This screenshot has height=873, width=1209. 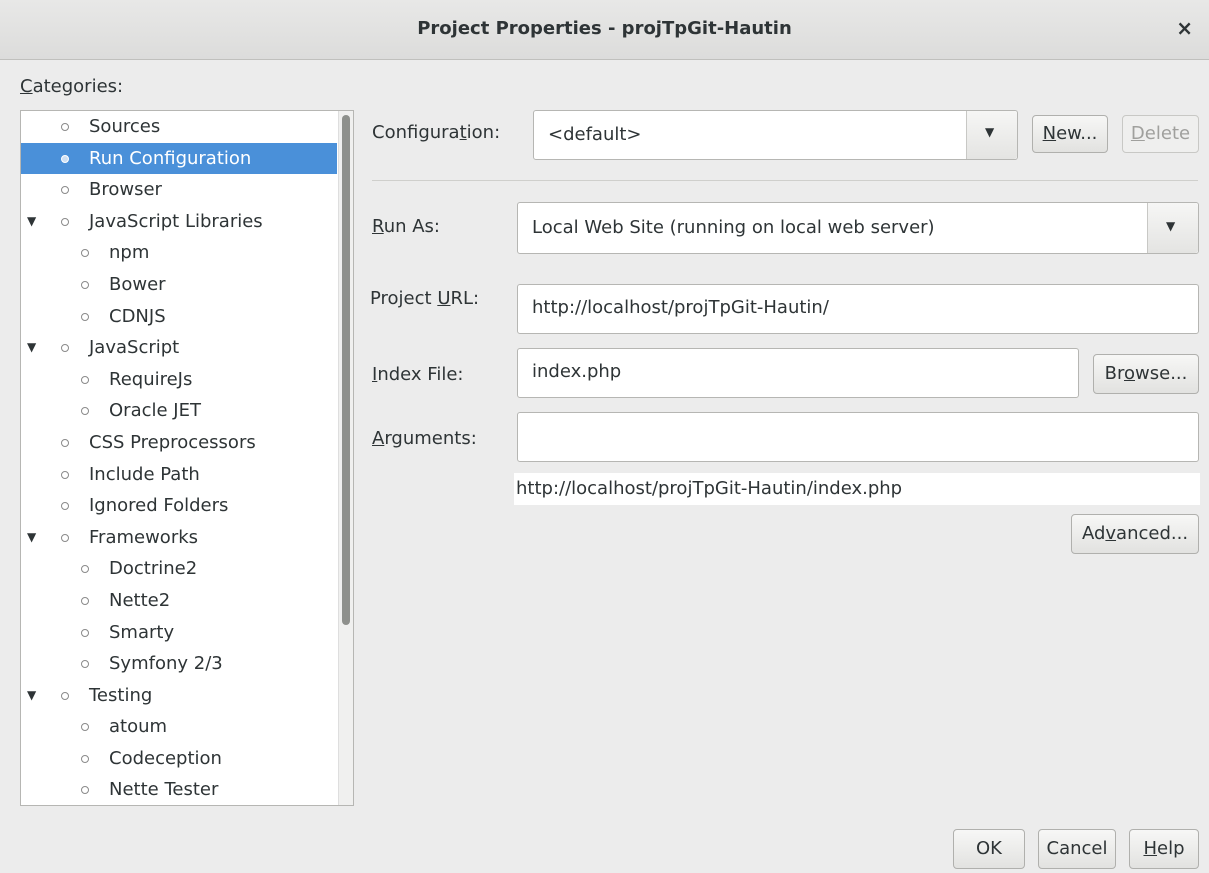 I want to click on run-as-dropdown-button: ▼, so click(x=1172, y=228).